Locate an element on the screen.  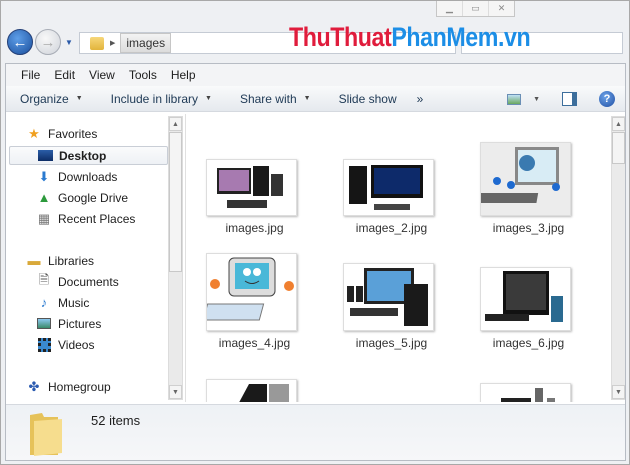
share-with-button: Share with ▼ is located at coordinates (275, 99).